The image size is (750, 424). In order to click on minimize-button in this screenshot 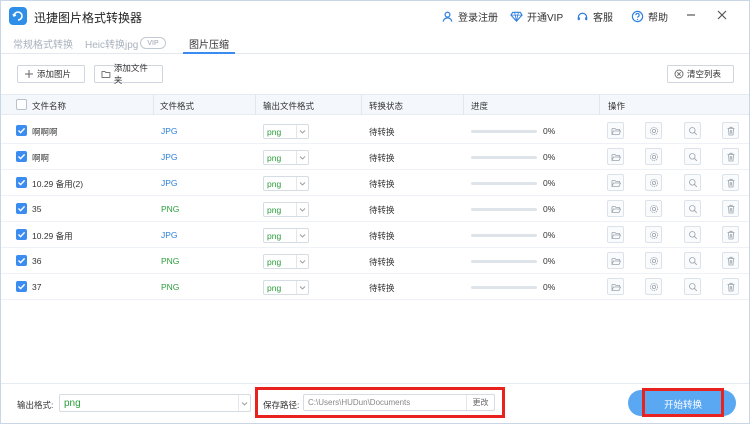, I will do `click(691, 15)`.